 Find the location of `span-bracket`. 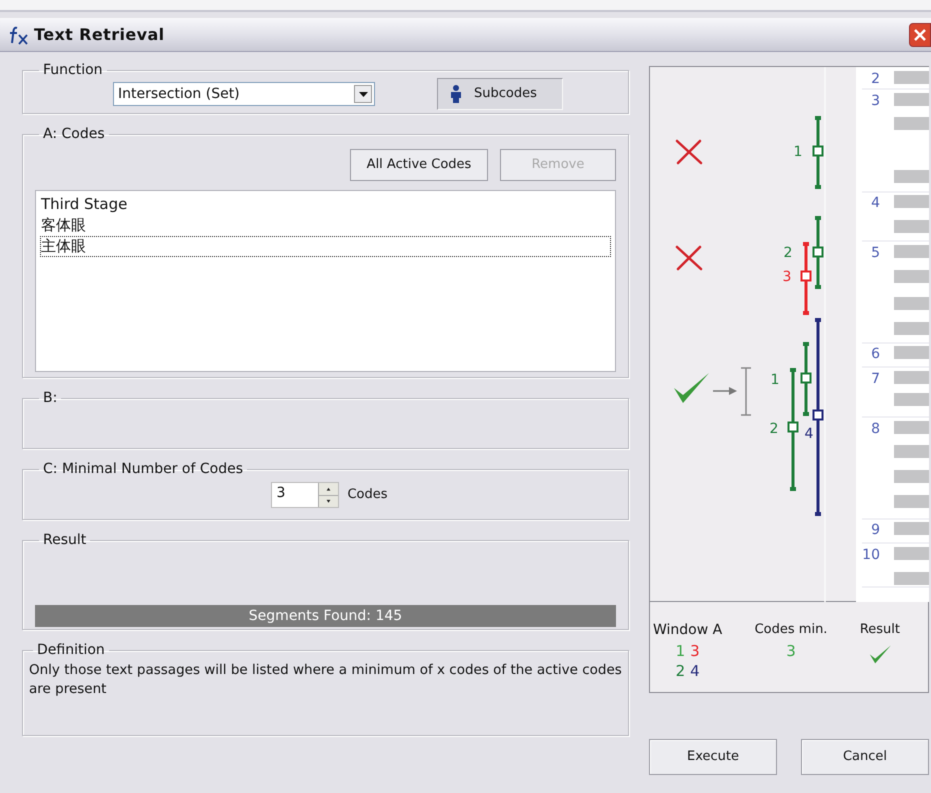

span-bracket is located at coordinates (746, 391).